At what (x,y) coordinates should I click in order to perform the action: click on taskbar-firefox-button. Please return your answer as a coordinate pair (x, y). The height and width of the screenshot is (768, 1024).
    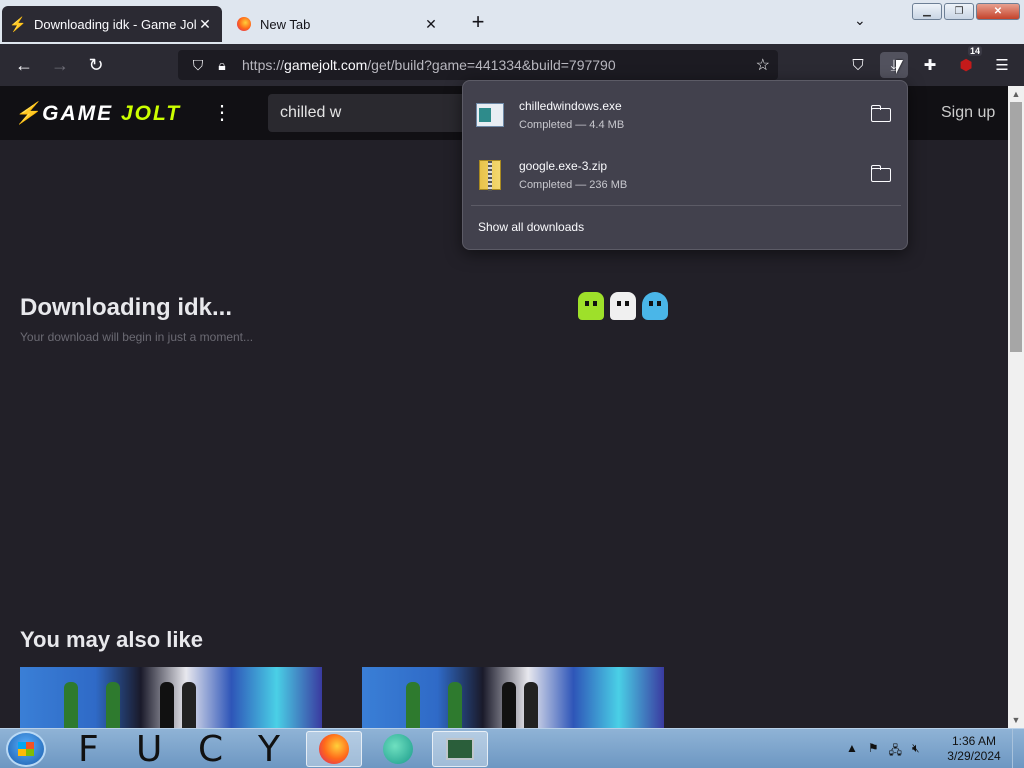
    Looking at the image, I should click on (334, 749).